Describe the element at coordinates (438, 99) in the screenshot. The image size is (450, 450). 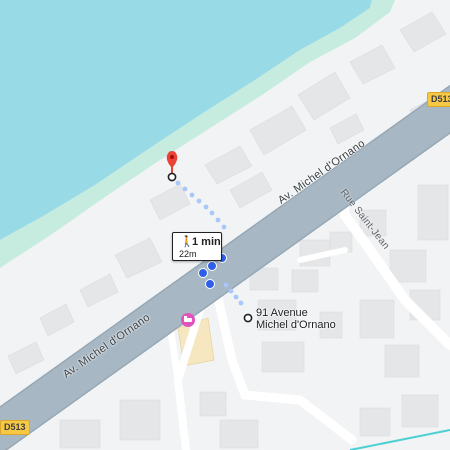
I see `road-shield-right: D513` at that location.